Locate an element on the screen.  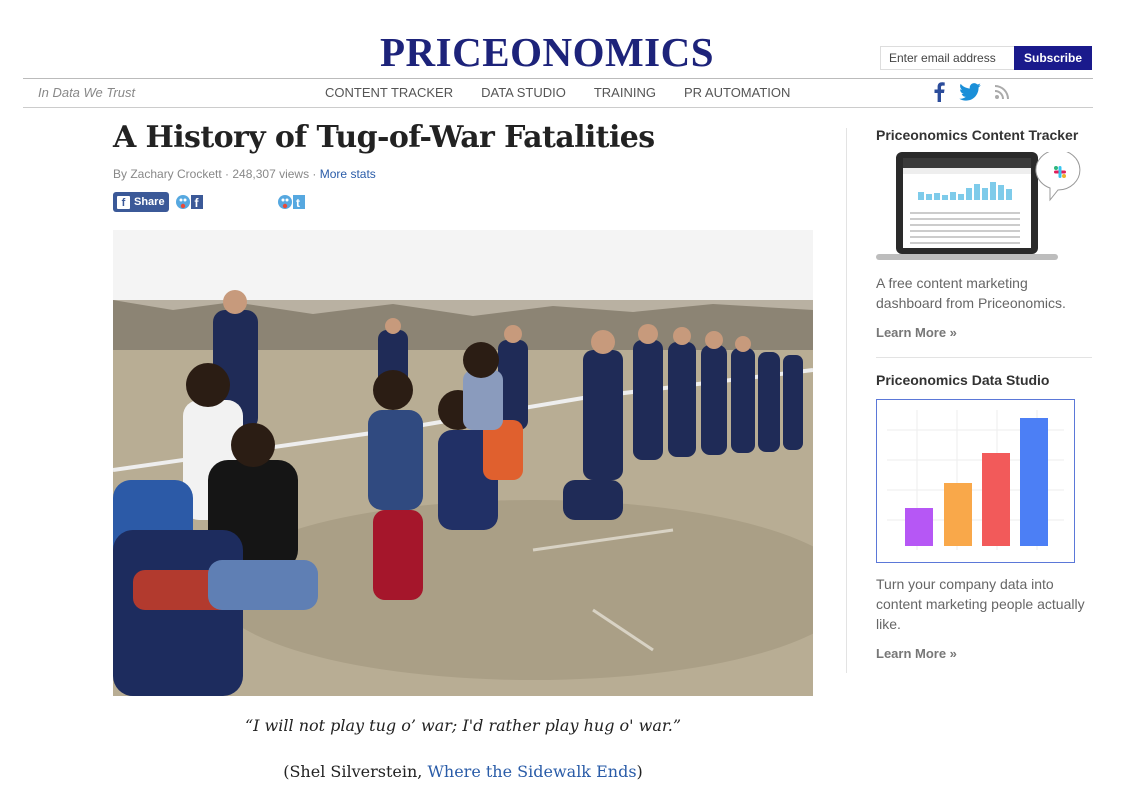
tracker-promo-title: Priceonomics Content Tracker is located at coordinates (977, 135).